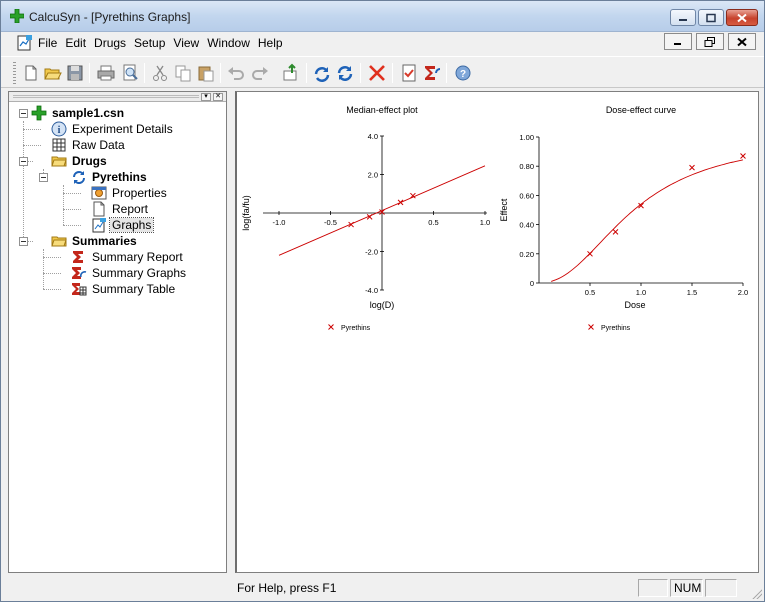 The height and width of the screenshot is (602, 765). What do you see at coordinates (218, 97) in the screenshot?
I see `tree-pane-close-button: ✕` at bounding box center [218, 97].